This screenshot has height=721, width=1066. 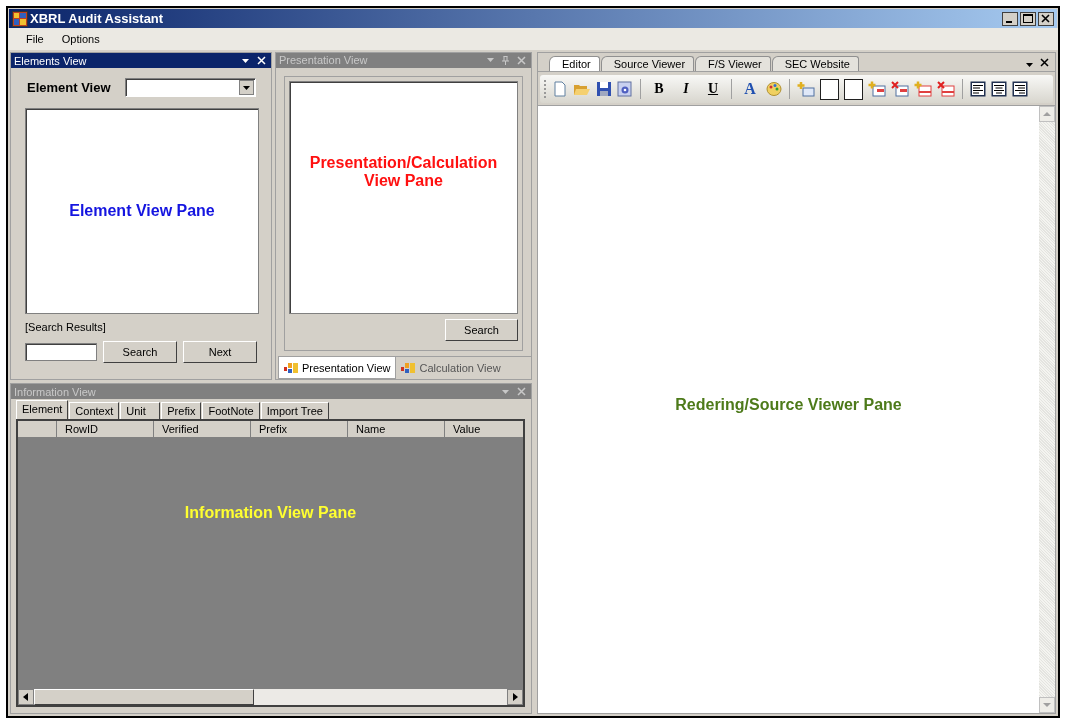 I want to click on viewer-tab: SEC Website, so click(x=815, y=63).